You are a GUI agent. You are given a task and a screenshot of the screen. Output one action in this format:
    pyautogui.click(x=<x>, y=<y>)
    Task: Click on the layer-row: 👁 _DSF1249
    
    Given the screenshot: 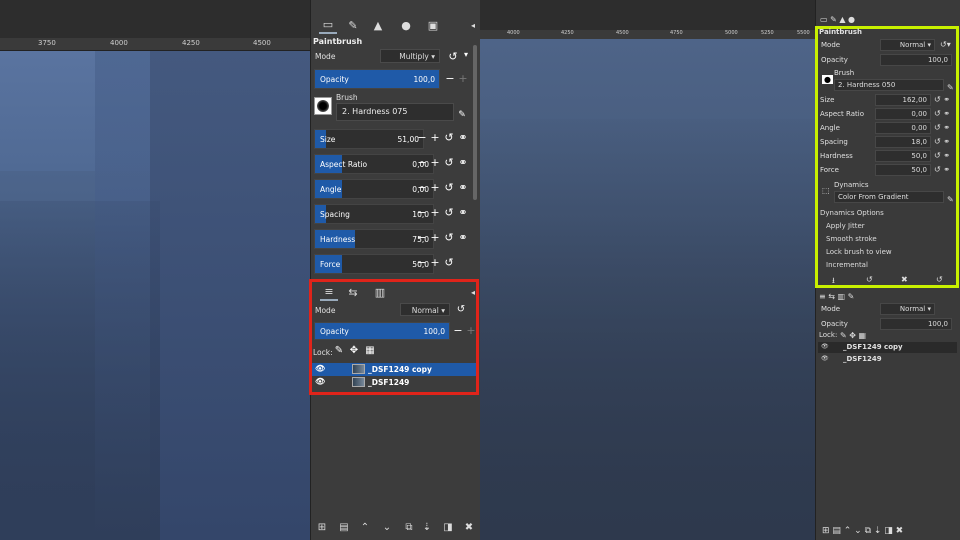 What is the action you would take?
    pyautogui.click(x=394, y=382)
    